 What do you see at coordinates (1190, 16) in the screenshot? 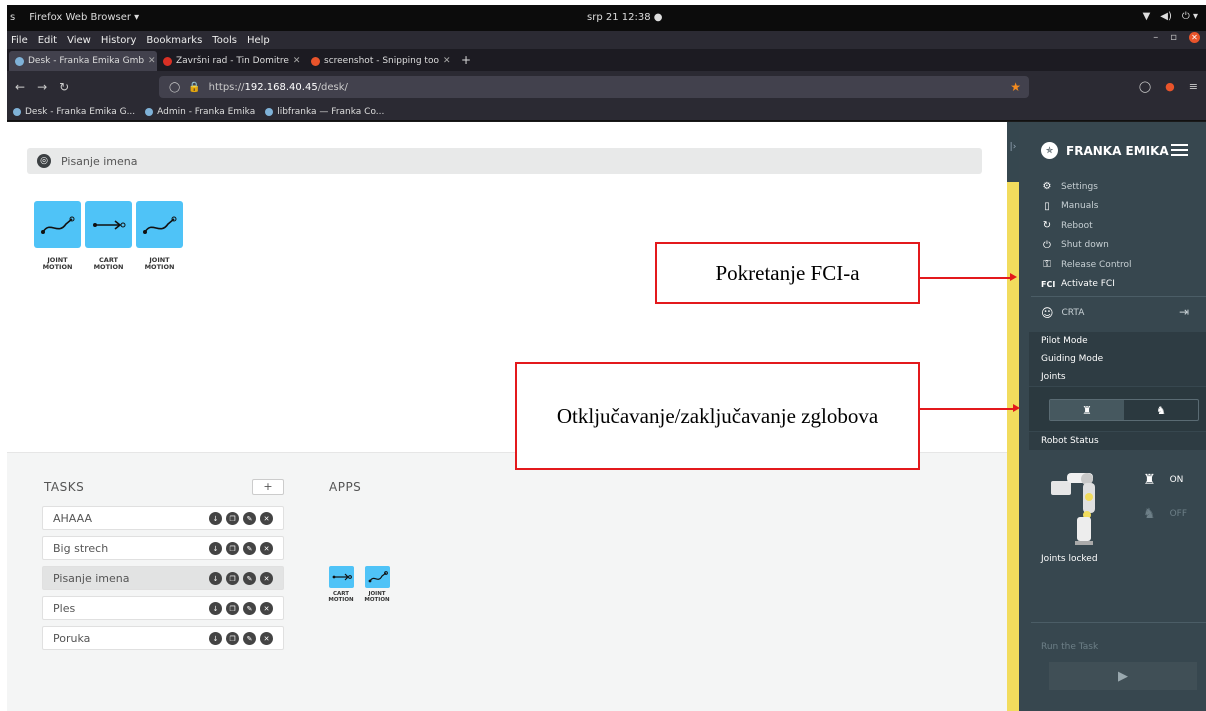
I see `power-menu-icon: ⏻ ▾` at bounding box center [1190, 16].